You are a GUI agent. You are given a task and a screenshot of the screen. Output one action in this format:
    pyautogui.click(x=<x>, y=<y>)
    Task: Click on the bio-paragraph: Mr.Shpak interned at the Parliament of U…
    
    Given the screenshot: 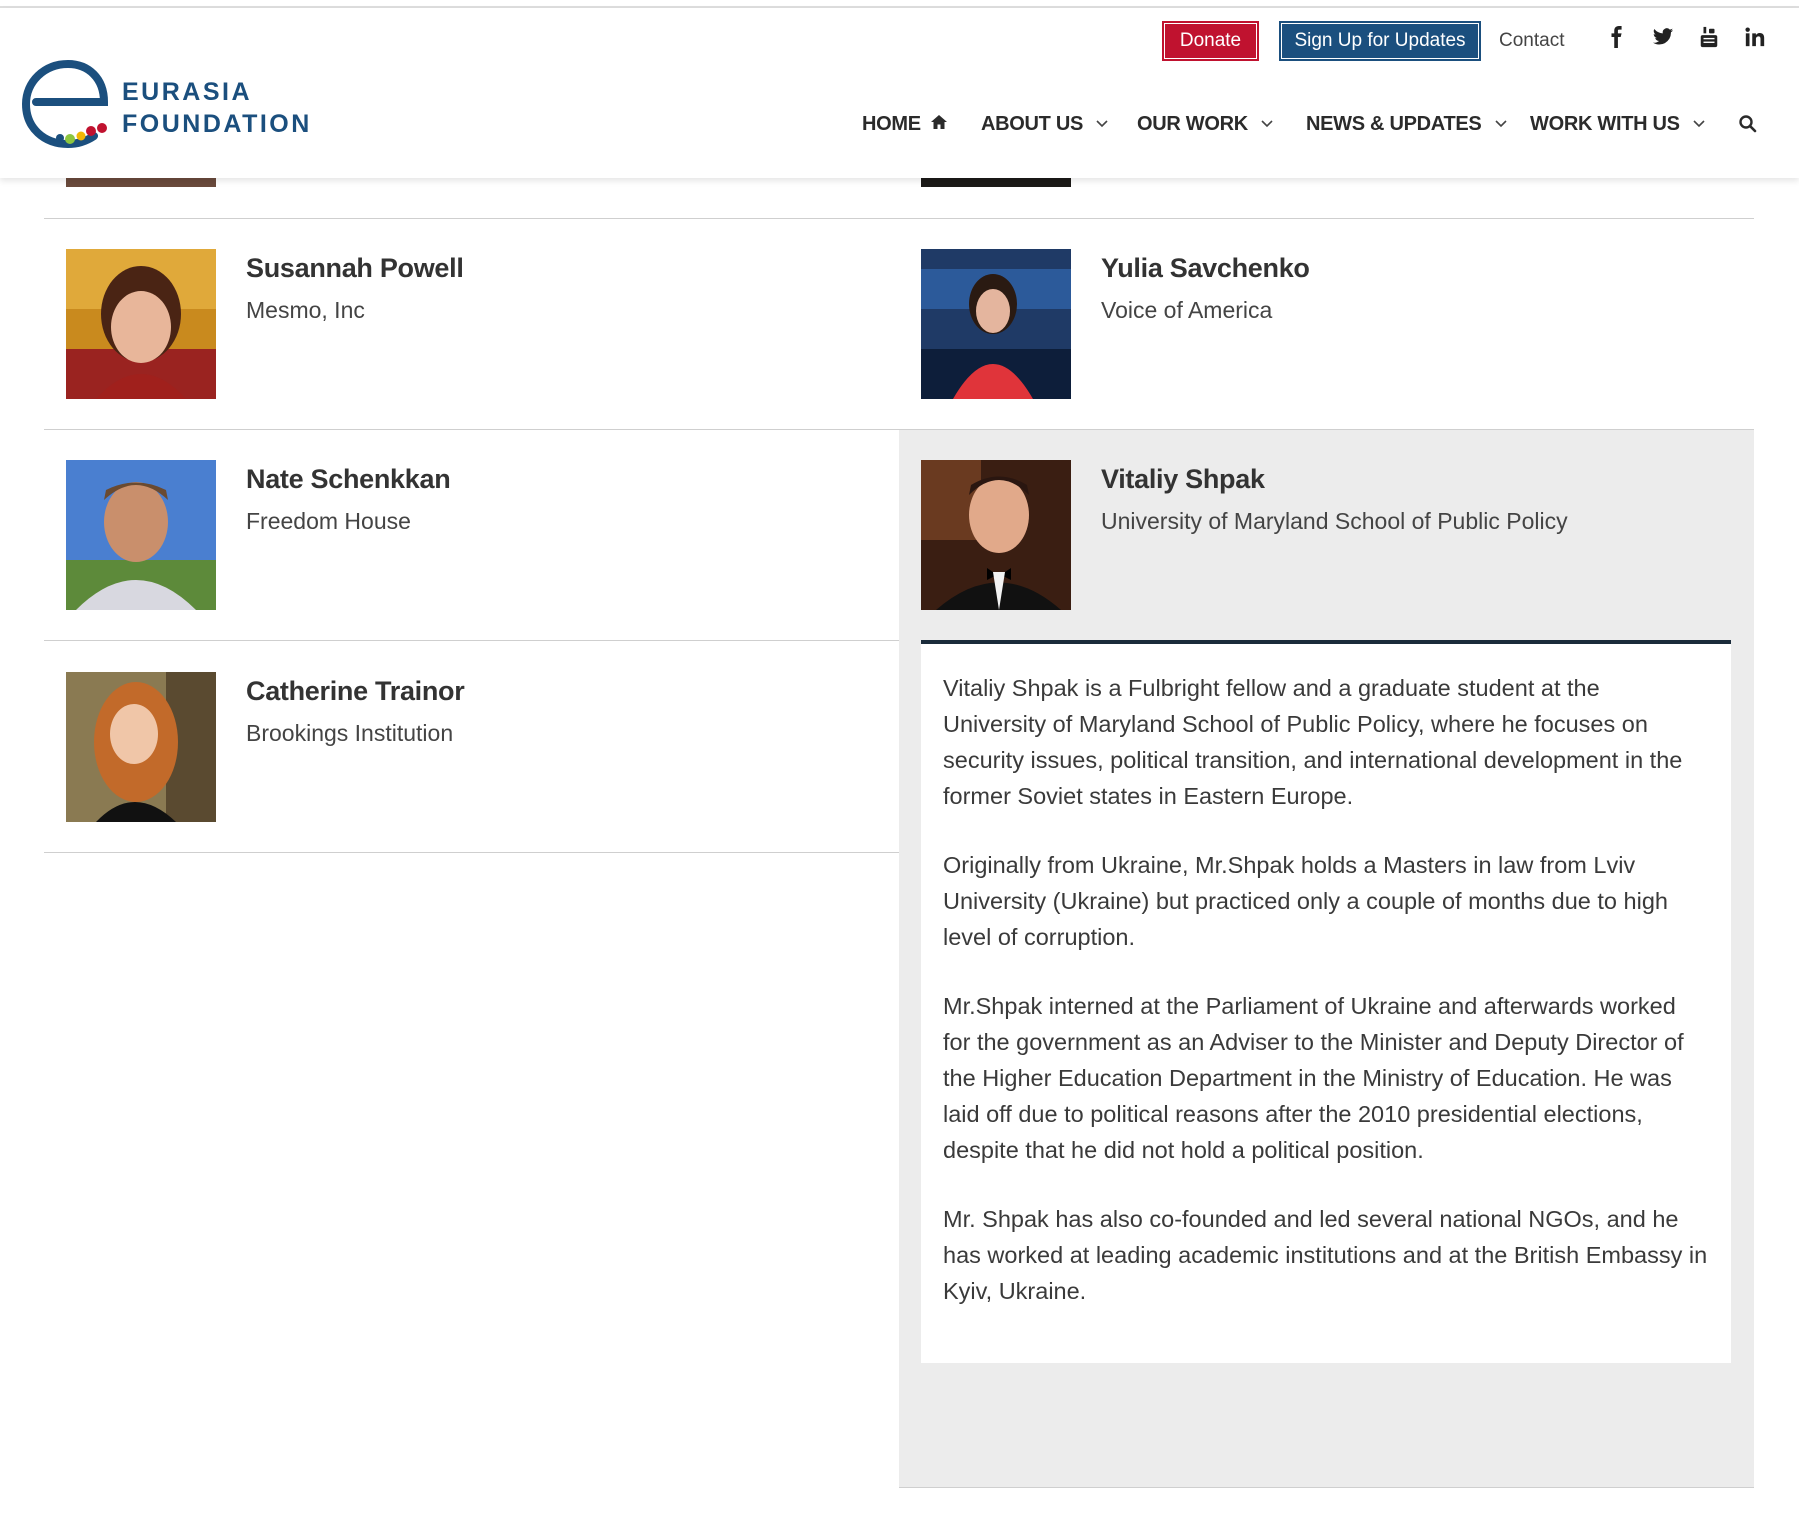 What is the action you would take?
    pyautogui.click(x=1313, y=1078)
    